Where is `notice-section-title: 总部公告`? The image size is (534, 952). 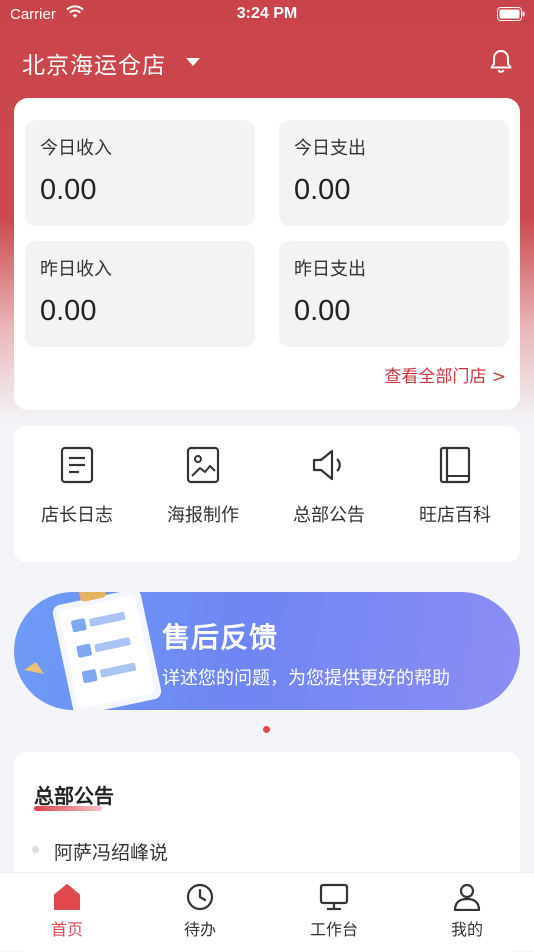 notice-section-title: 总部公告 is located at coordinates (74, 796).